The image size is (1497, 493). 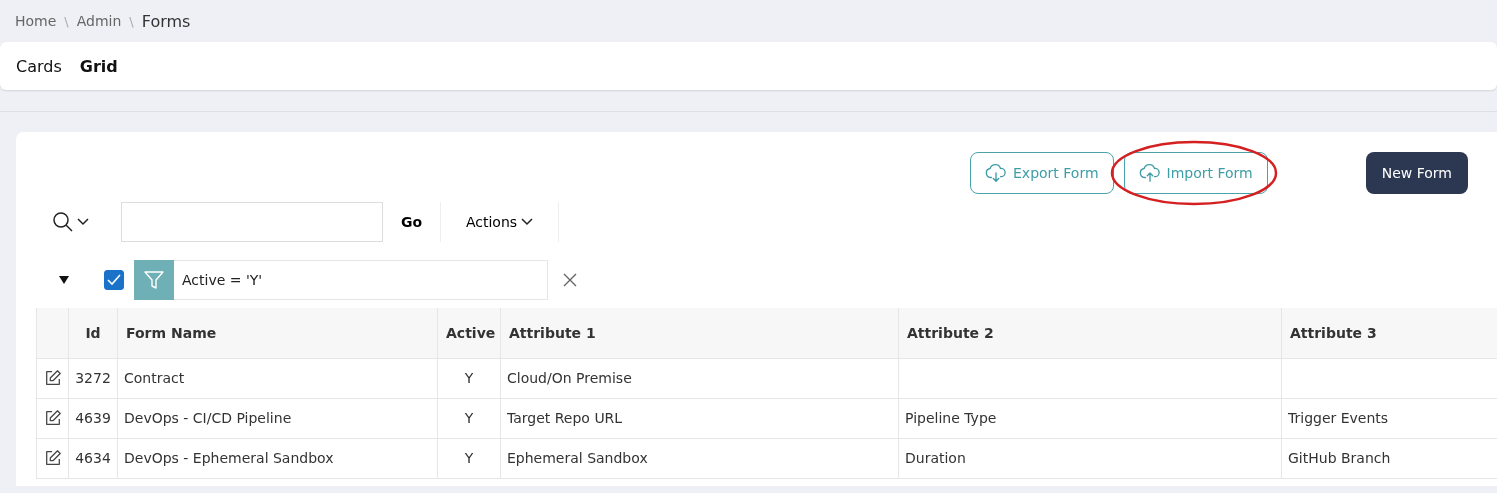 What do you see at coordinates (98, 66) in the screenshot?
I see `view-tab: Grid` at bounding box center [98, 66].